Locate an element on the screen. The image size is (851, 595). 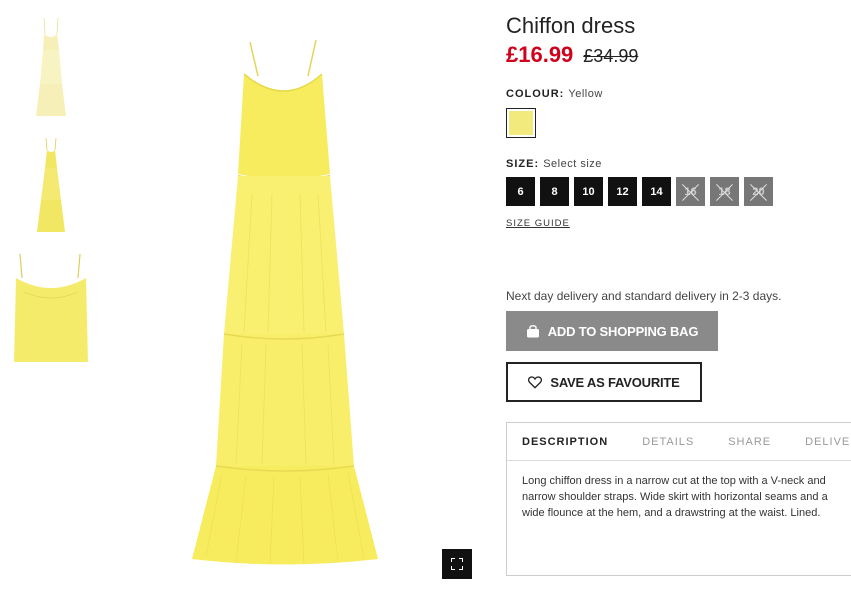
colour-value: Yellow is located at coordinates (585, 94).